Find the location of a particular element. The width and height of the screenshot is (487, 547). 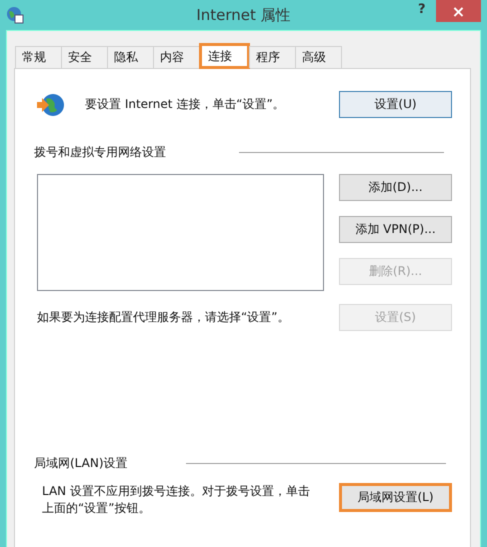

section-heading: 局域网(LAN)设置 is located at coordinates (81, 463).